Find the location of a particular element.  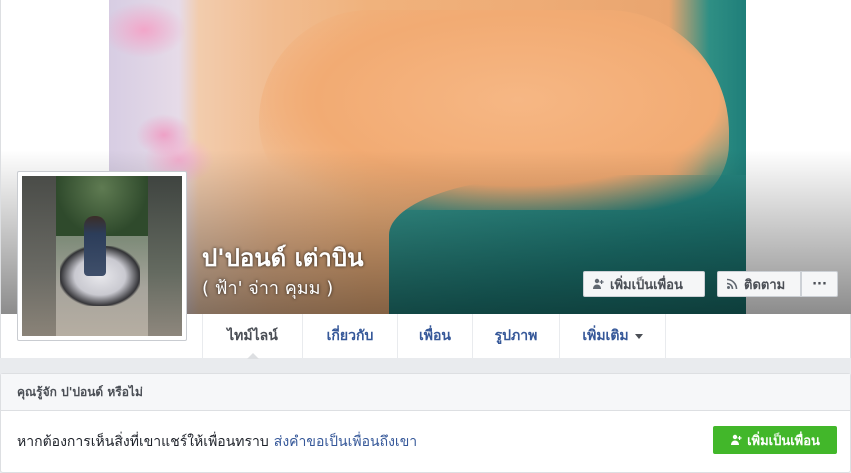

profile-picture-image is located at coordinates (102, 256).